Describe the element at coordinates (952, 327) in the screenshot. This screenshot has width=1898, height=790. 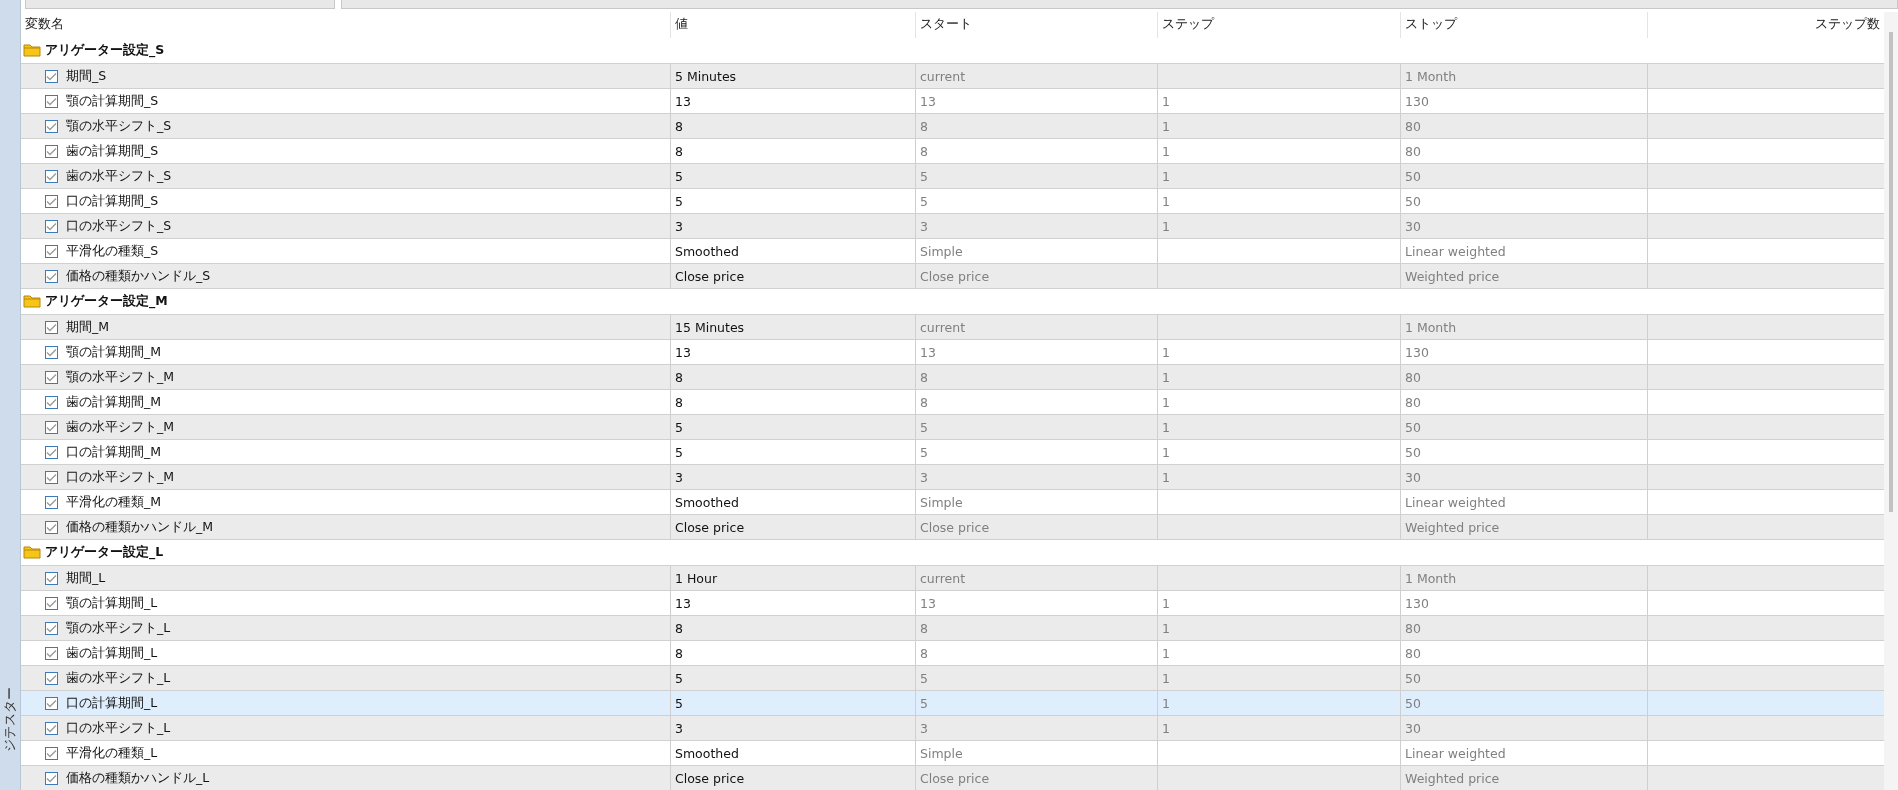
I see `parameter-row: 期間_M 15 Minutes current 1 Month` at that location.